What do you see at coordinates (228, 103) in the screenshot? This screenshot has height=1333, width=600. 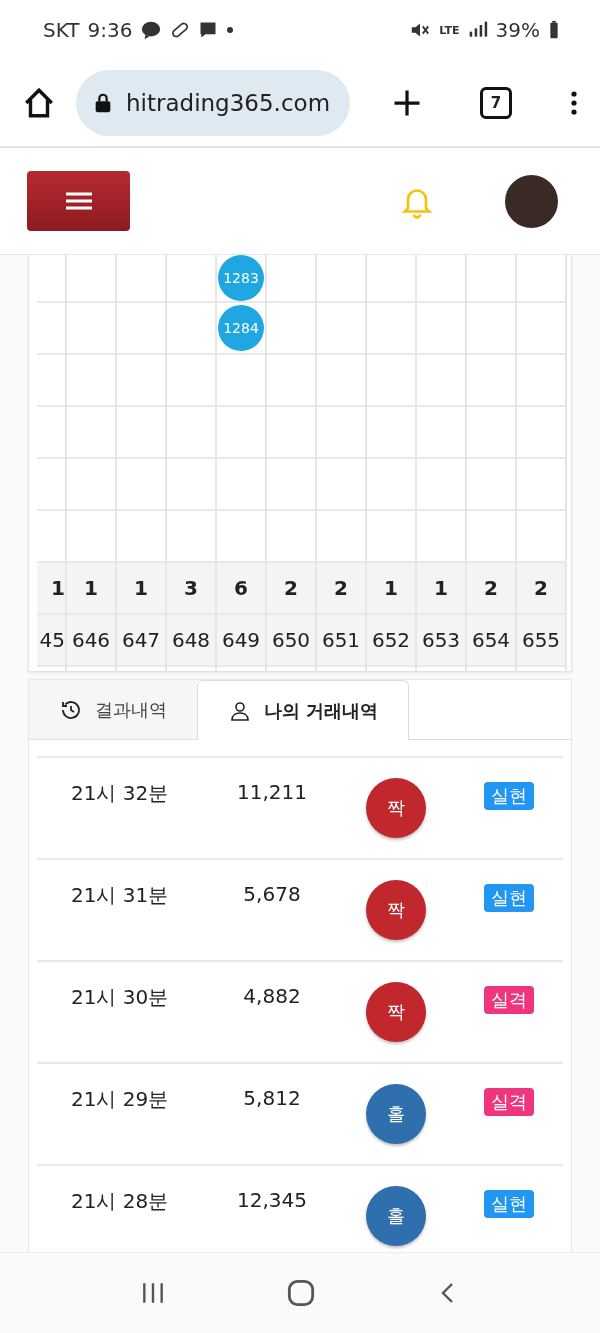 I see `url-text: hitrading365.com` at bounding box center [228, 103].